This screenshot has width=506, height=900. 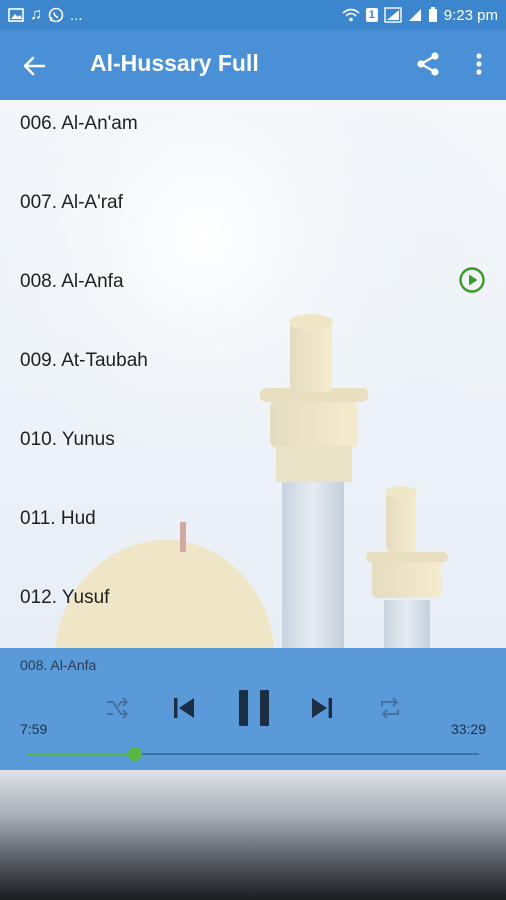 I want to click on battery-icon, so click(x=432, y=14).